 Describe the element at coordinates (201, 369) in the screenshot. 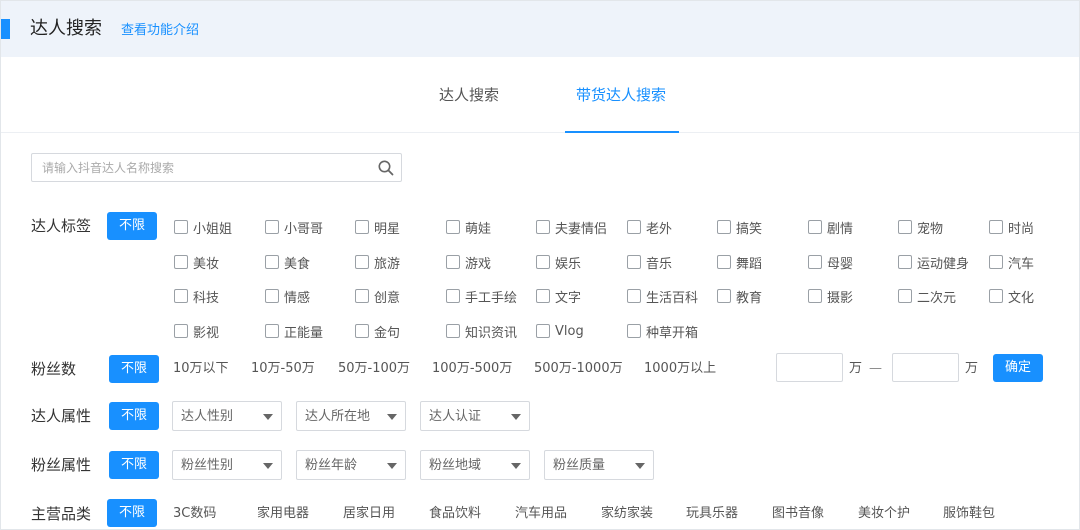

I see `fans-option: 10万以下` at that location.